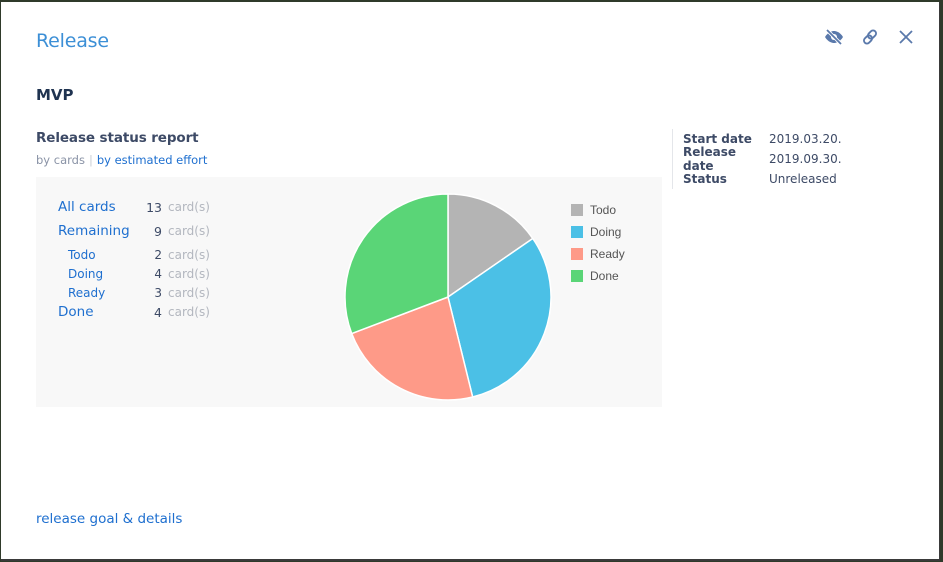 Image resolution: width=943 pixels, height=562 pixels. What do you see at coordinates (606, 232) in the screenshot?
I see `legend-label: Doing` at bounding box center [606, 232].